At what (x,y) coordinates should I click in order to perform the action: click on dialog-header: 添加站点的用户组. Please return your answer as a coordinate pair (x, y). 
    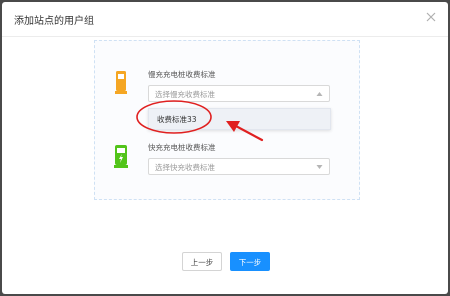
    Looking at the image, I should click on (225, 19).